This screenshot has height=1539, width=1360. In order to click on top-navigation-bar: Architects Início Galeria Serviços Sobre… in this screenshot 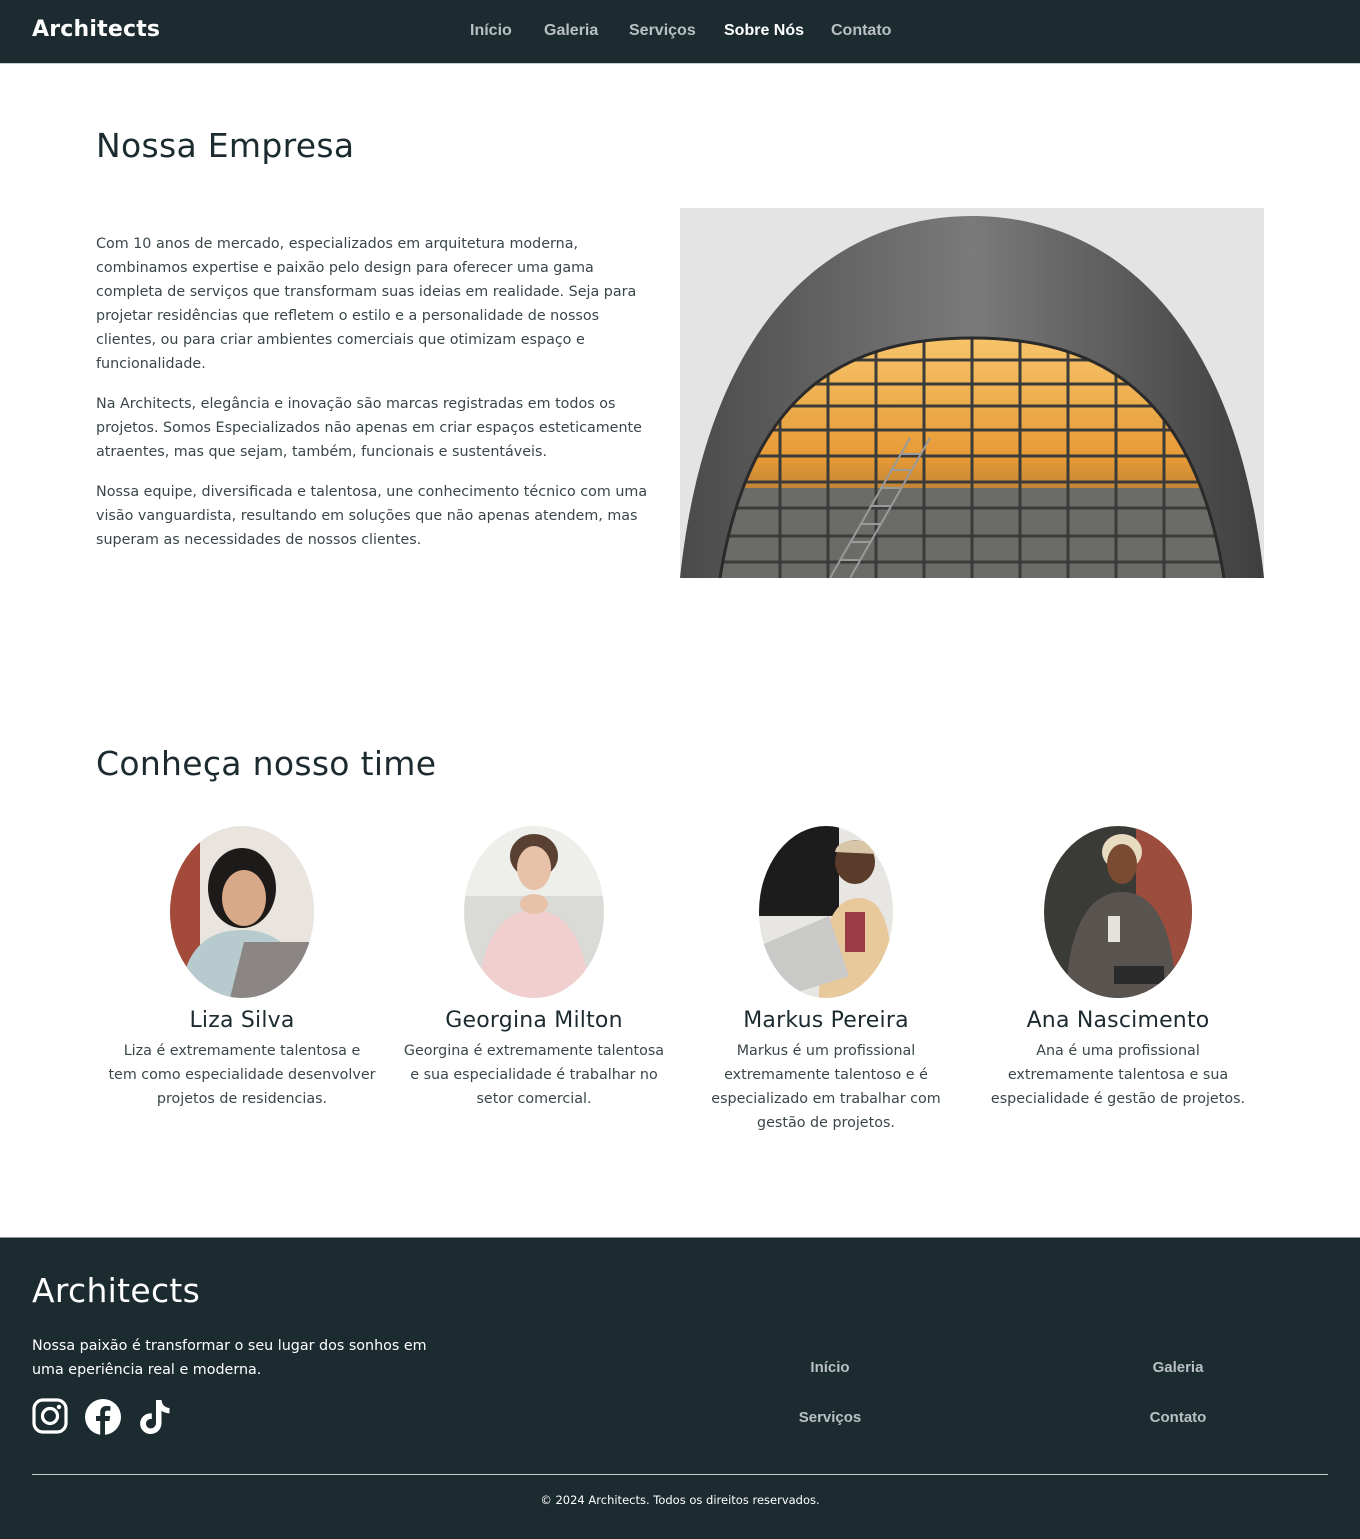, I will do `click(680, 32)`.